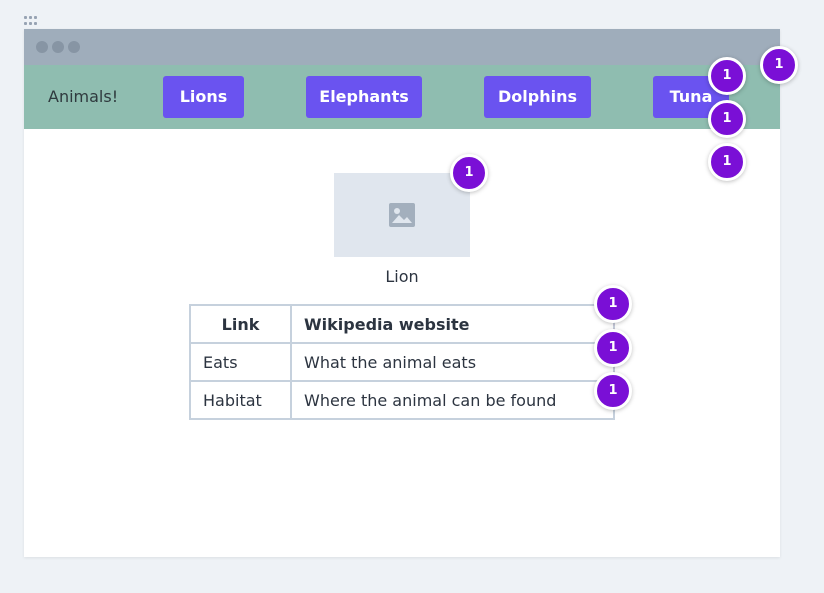 The image size is (824, 593). What do you see at coordinates (452, 362) in the screenshot?
I see `table-cell: What the animal eats` at bounding box center [452, 362].